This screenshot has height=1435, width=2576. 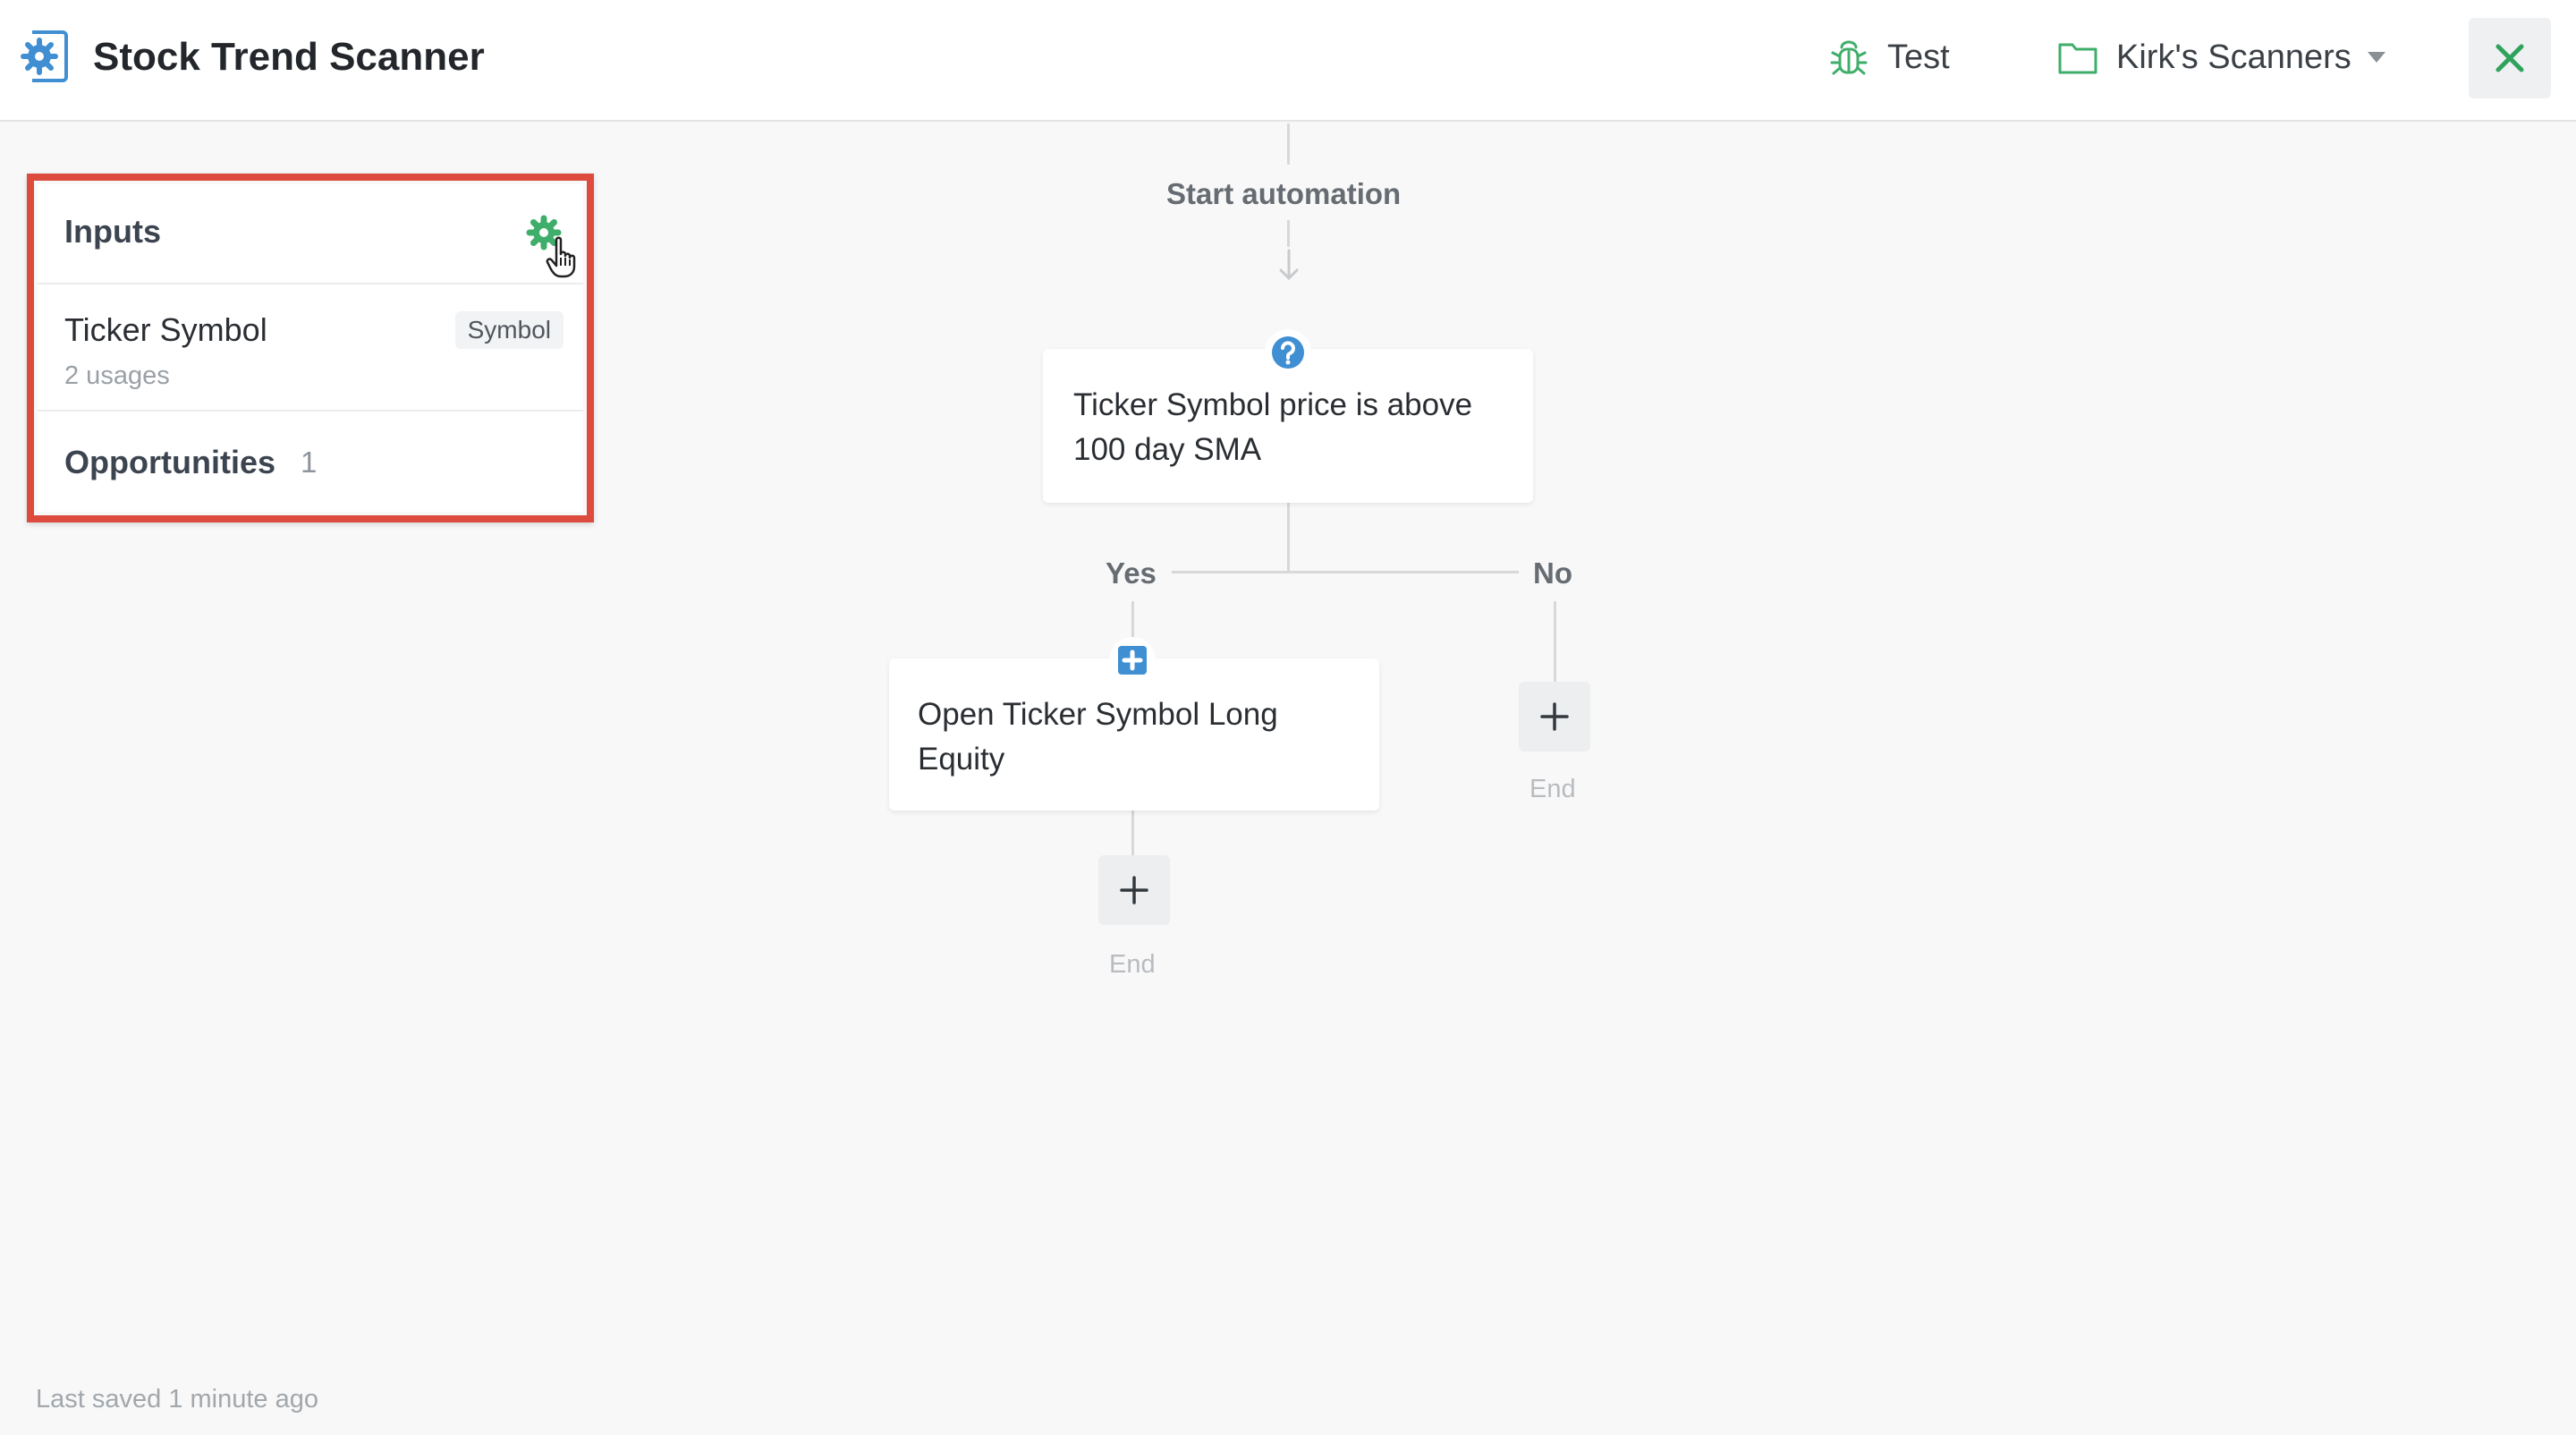 I want to click on yes-branch-label: Yes, so click(x=1131, y=573).